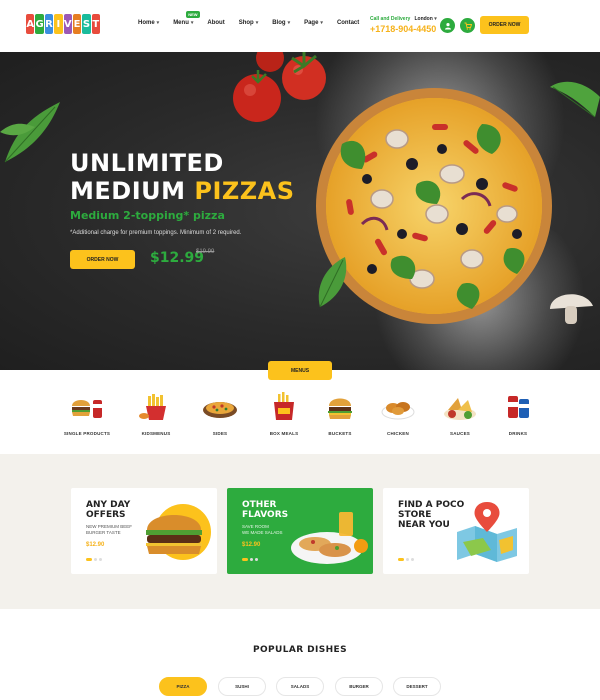 This screenshot has height=700, width=600. I want to click on menus-tab: MENUS, so click(300, 370).